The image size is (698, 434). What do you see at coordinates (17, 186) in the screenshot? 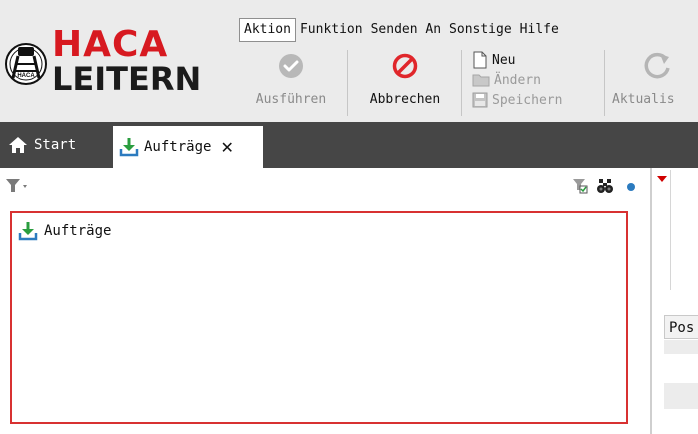
I see `filter-icon` at bounding box center [17, 186].